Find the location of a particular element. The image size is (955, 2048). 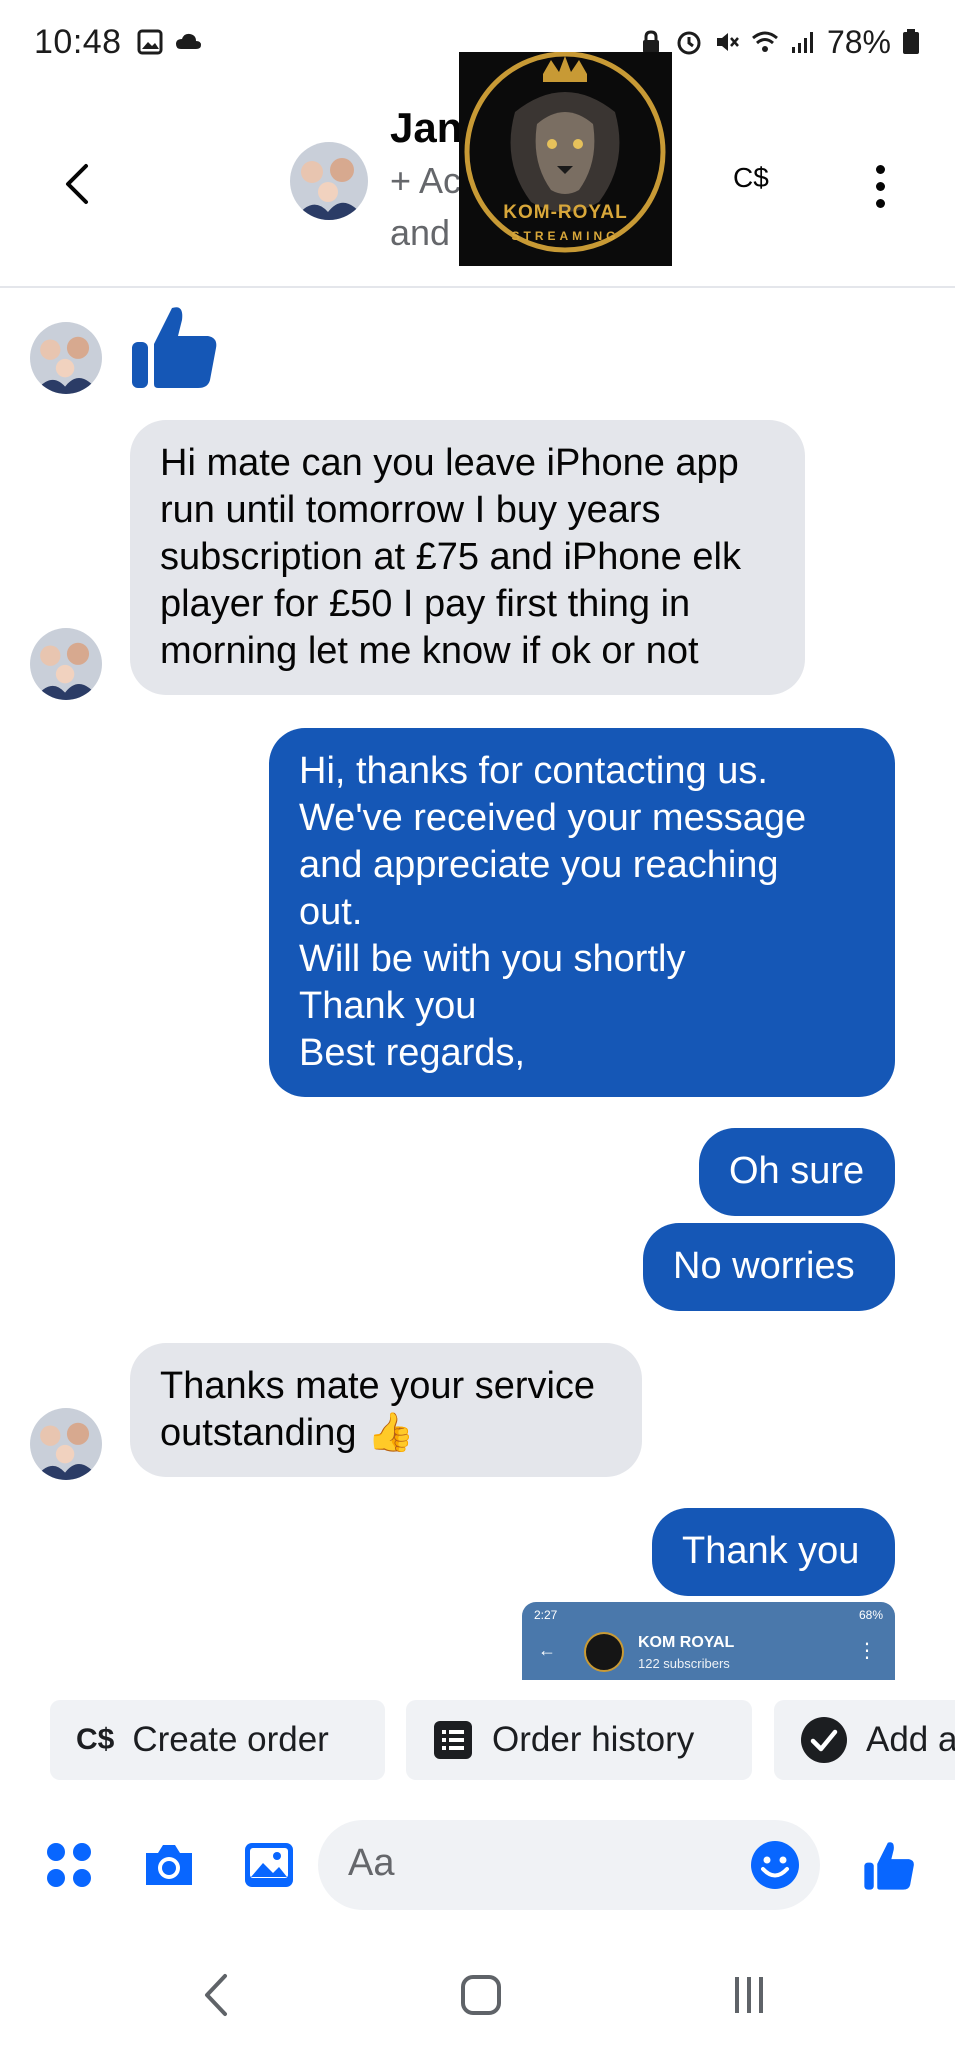

message-text-line: player for £50 I pay first thing in is located at coordinates (425, 604).